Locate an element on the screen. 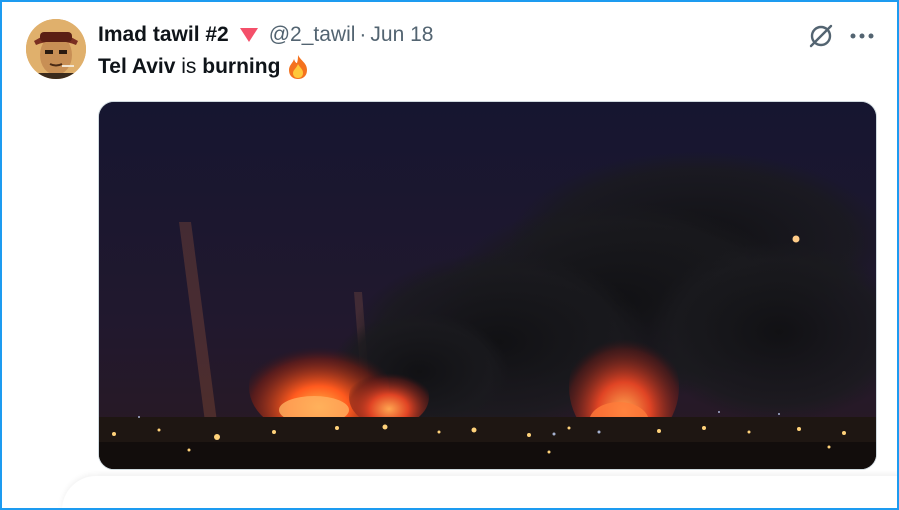  next-content-edge is located at coordinates (479, 492).